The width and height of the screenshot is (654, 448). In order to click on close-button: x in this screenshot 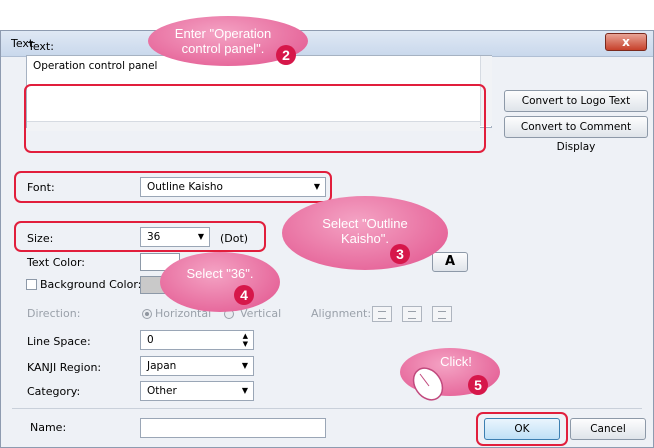, I will do `click(626, 42)`.